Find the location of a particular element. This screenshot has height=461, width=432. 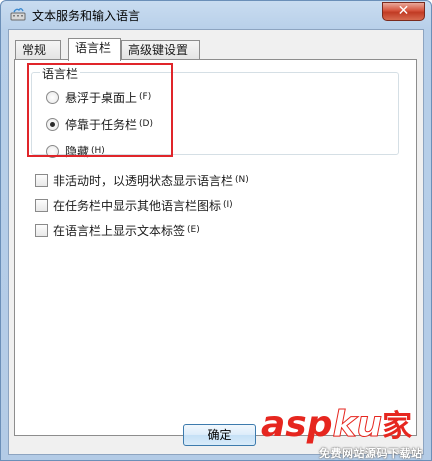

watermark-asp-text: asp is located at coordinates (297, 424).